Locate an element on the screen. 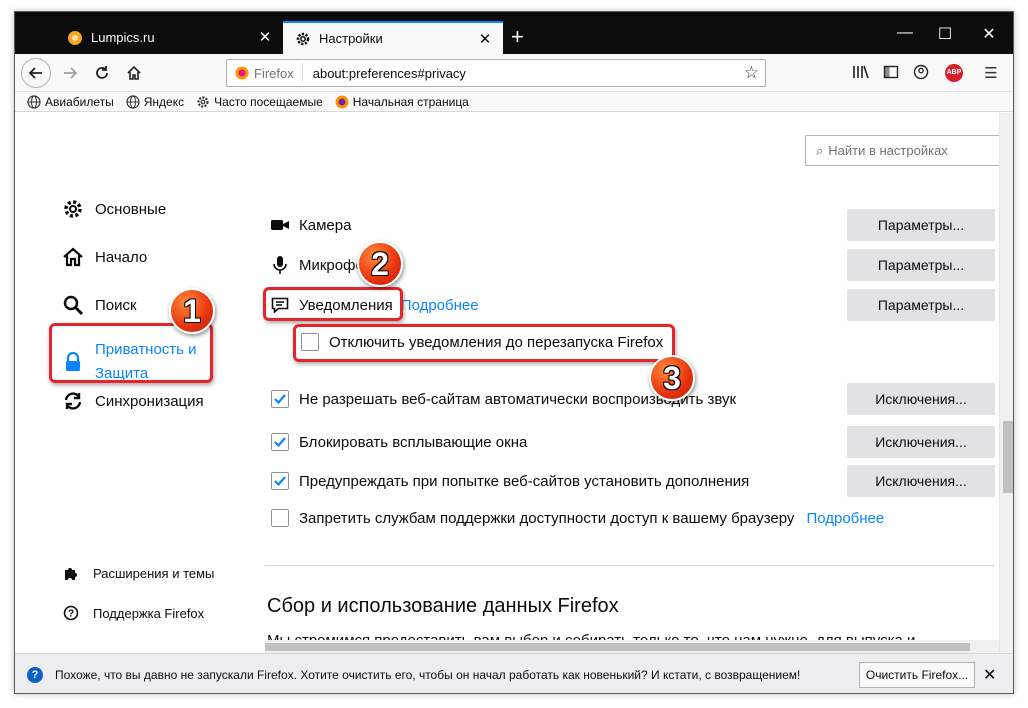  search-icon is located at coordinates (73, 305).